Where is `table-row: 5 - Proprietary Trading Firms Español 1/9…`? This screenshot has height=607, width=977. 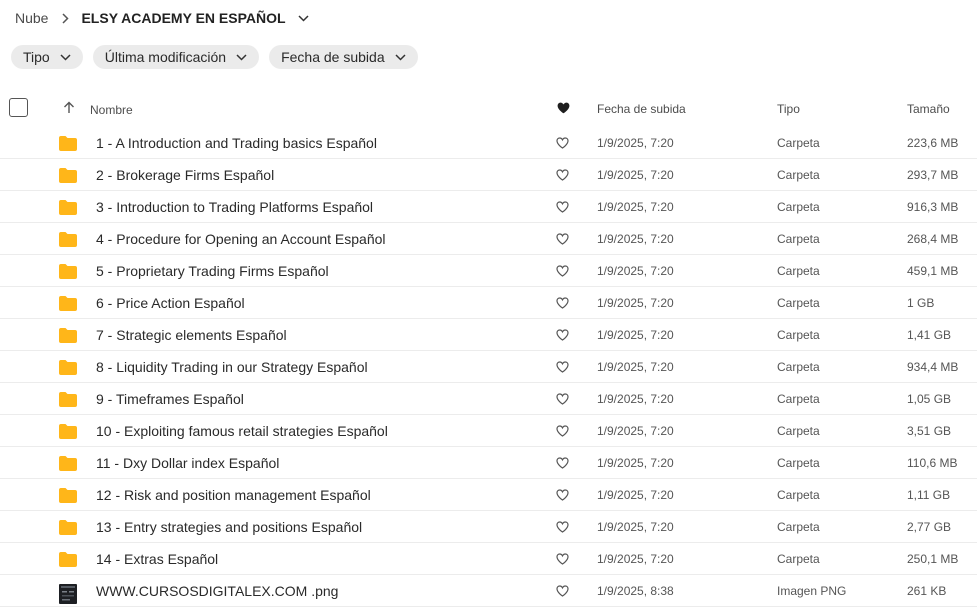 table-row: 5 - Proprietary Trading Firms Español 1/9… is located at coordinates (488, 271).